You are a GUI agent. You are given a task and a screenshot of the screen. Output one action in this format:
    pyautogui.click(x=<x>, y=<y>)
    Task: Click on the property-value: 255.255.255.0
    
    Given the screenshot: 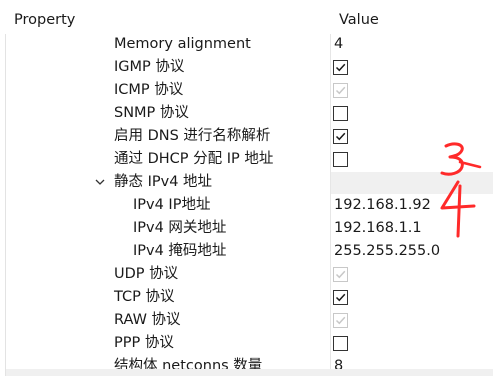 What is the action you would take?
    pyautogui.click(x=387, y=251)
    